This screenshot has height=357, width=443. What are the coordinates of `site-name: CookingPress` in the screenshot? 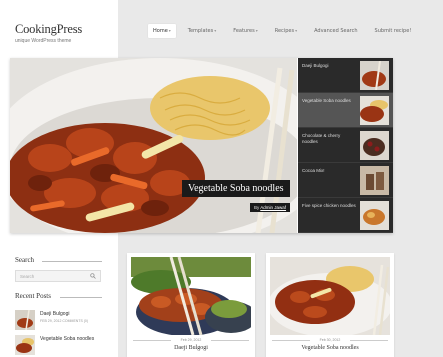 It's located at (48, 29).